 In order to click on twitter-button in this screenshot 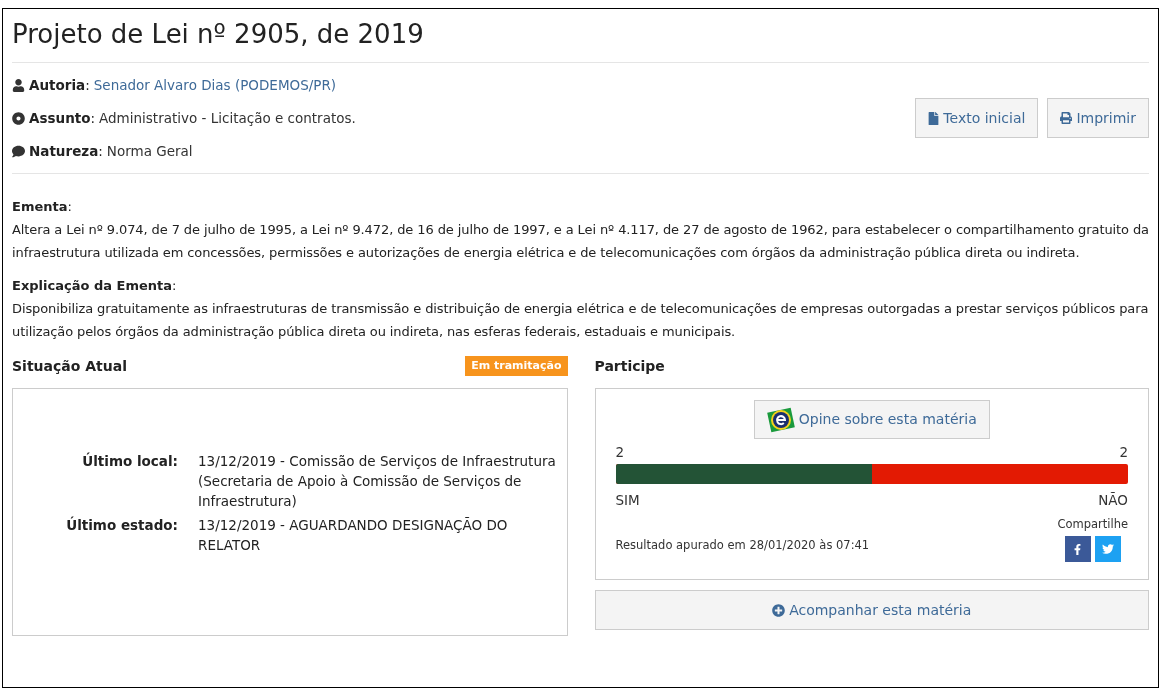, I will do `click(1107, 549)`.